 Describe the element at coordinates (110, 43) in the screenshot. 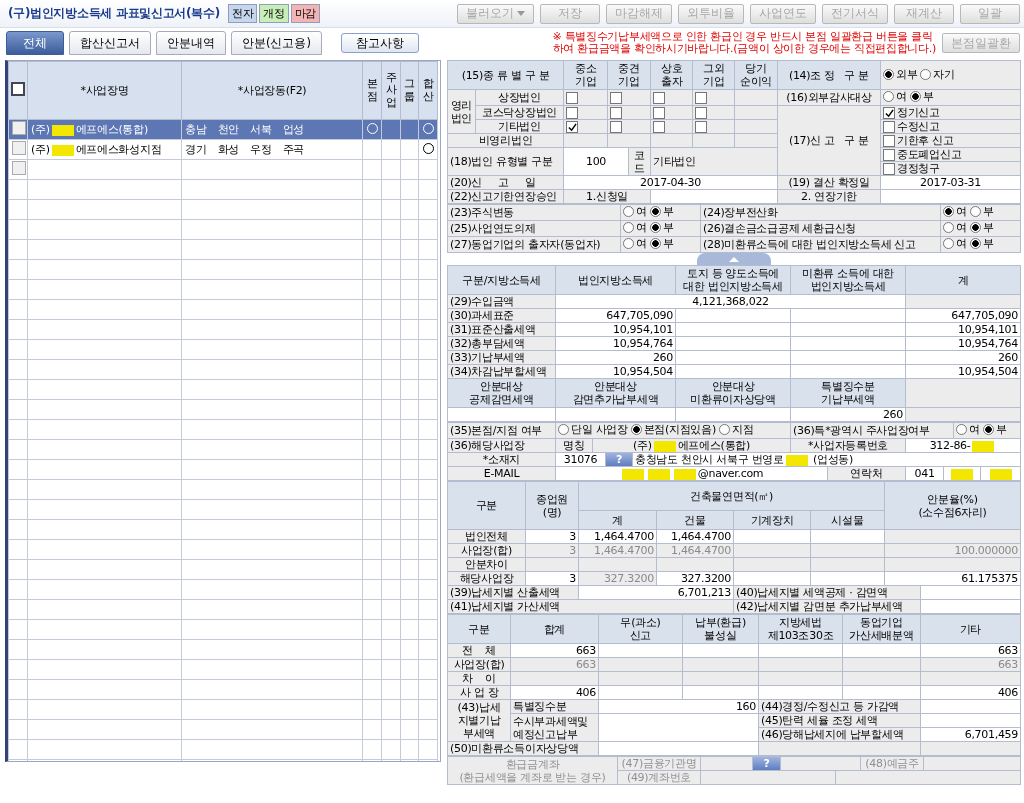

I see `tab: 합산신고서` at that location.